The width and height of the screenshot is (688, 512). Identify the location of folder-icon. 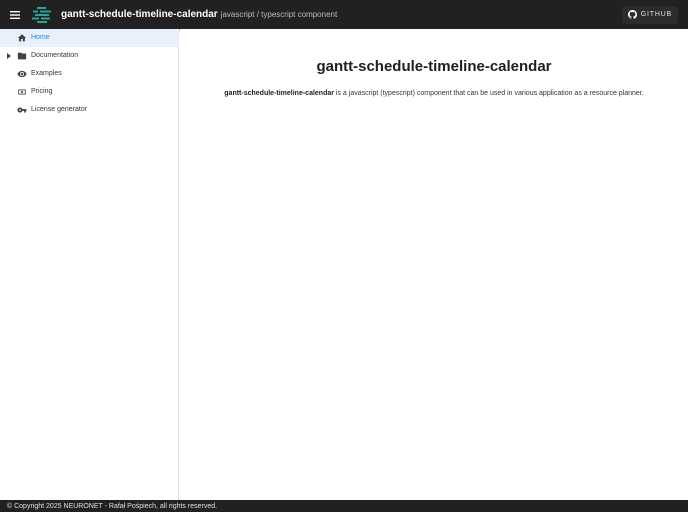
(22, 56).